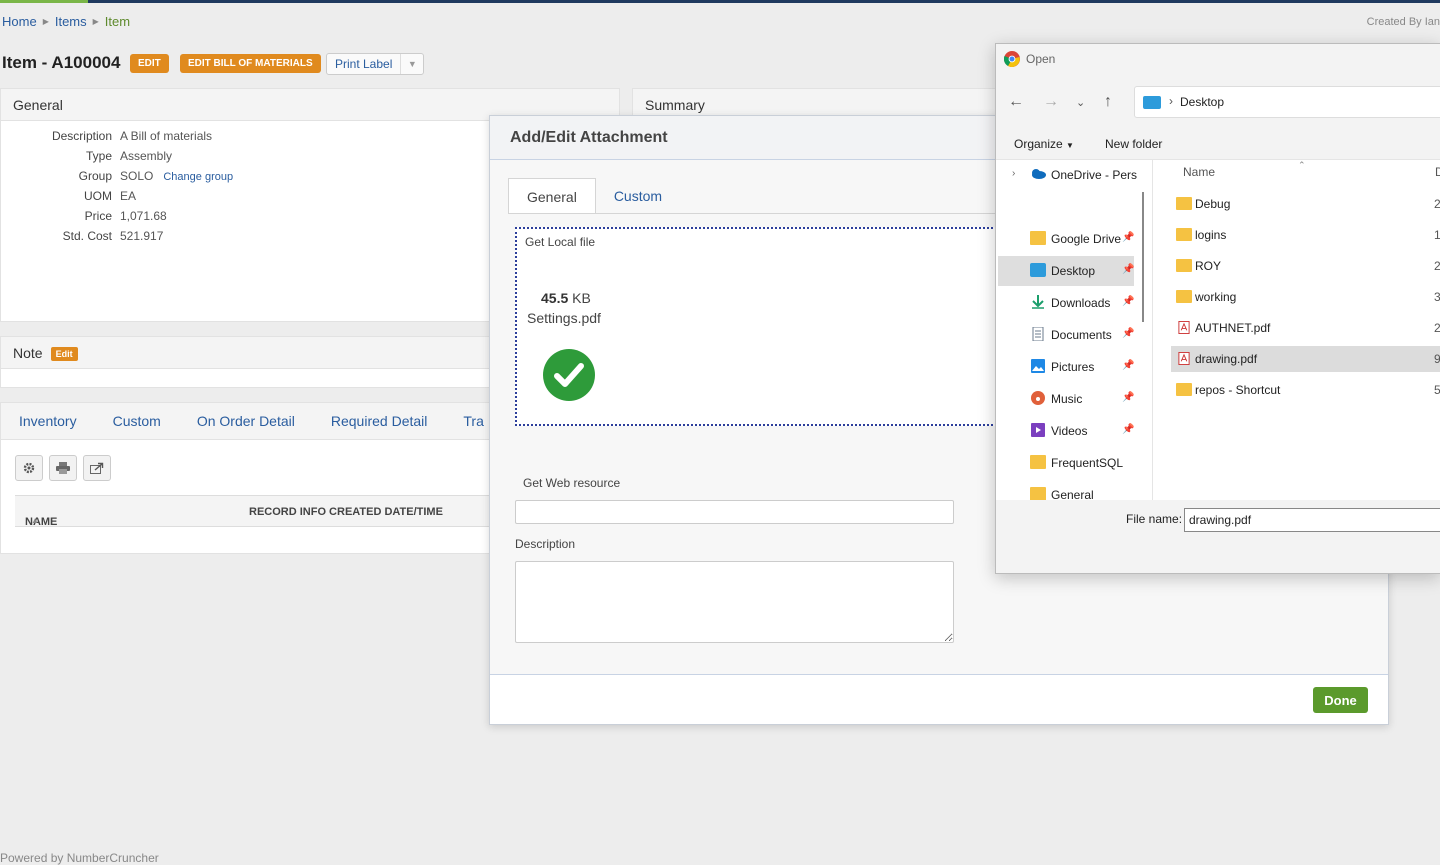 This screenshot has height=865, width=1440. I want to click on recent-locations-icon: ⌄, so click(1080, 102).